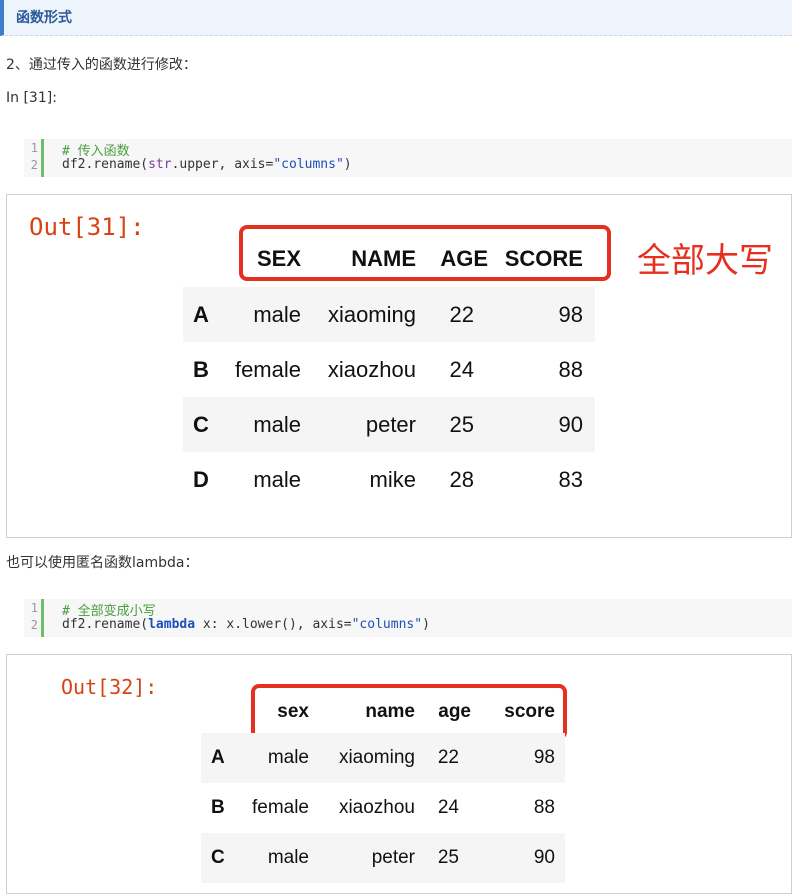  What do you see at coordinates (461, 479) in the screenshot?
I see `cell-age: 28` at bounding box center [461, 479].